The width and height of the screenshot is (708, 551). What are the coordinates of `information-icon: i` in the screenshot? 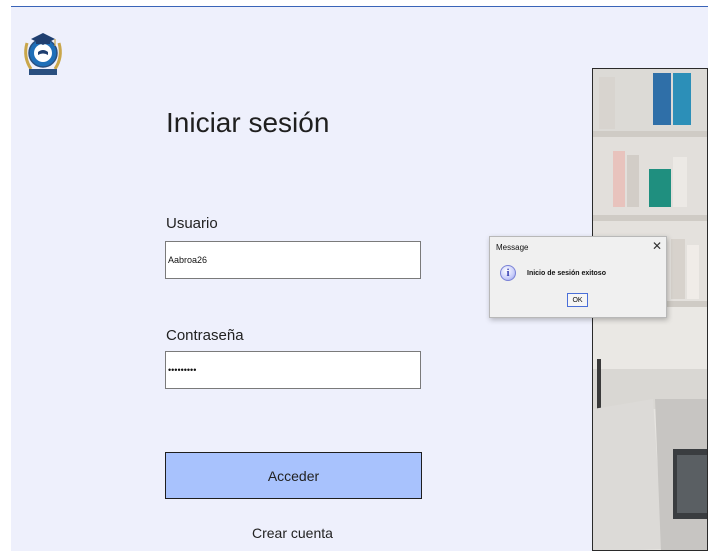 It's located at (508, 273).